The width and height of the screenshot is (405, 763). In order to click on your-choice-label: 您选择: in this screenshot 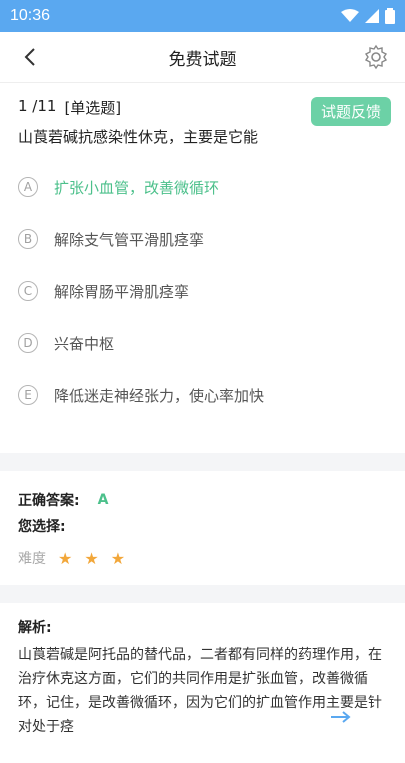, I will do `click(42, 527)`.